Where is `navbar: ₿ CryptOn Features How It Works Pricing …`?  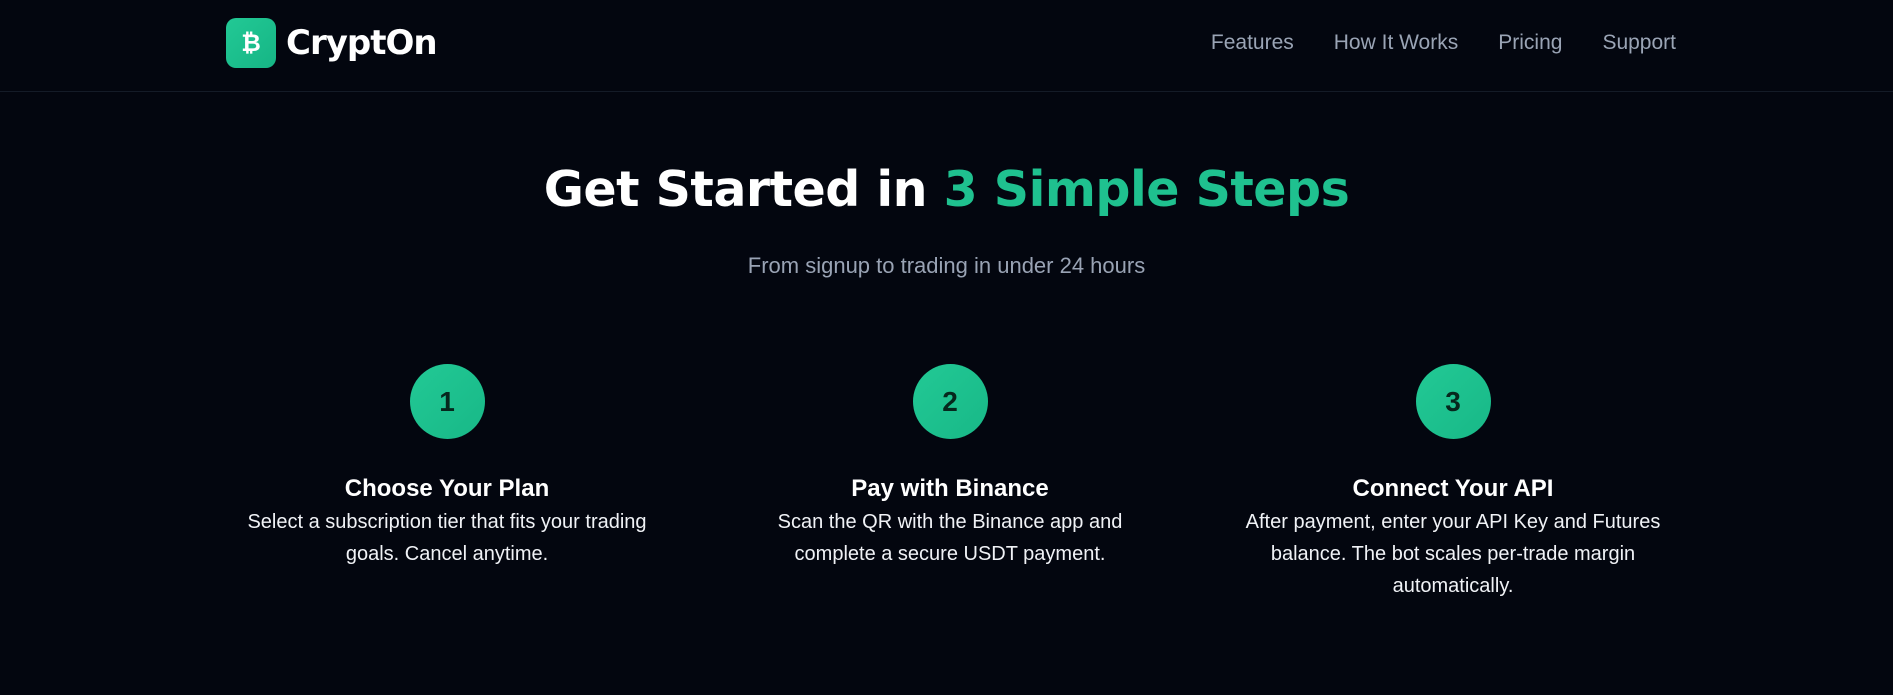
navbar: ₿ CryptOn Features How It Works Pricing … is located at coordinates (946, 46).